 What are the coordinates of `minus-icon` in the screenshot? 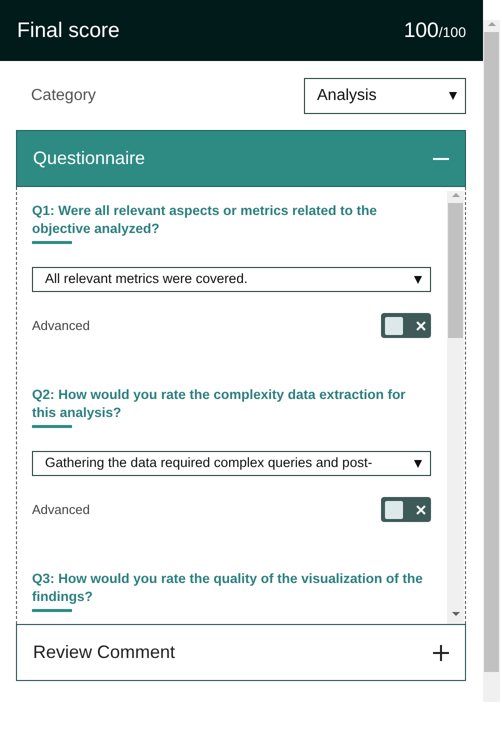 It's located at (441, 159).